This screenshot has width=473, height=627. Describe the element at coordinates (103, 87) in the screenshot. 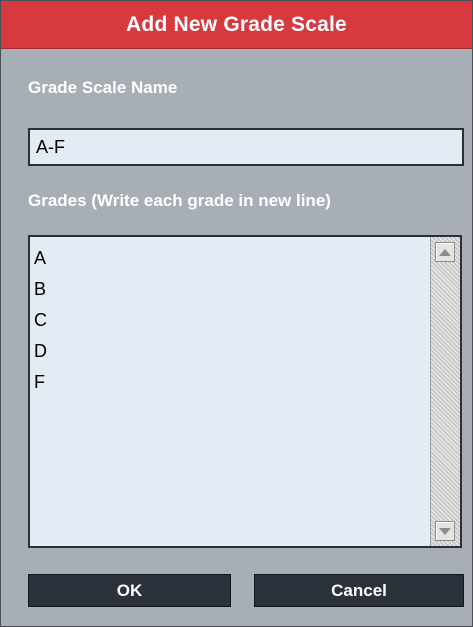

I see `grade-scale-name-label: Grade Scale Name` at that location.